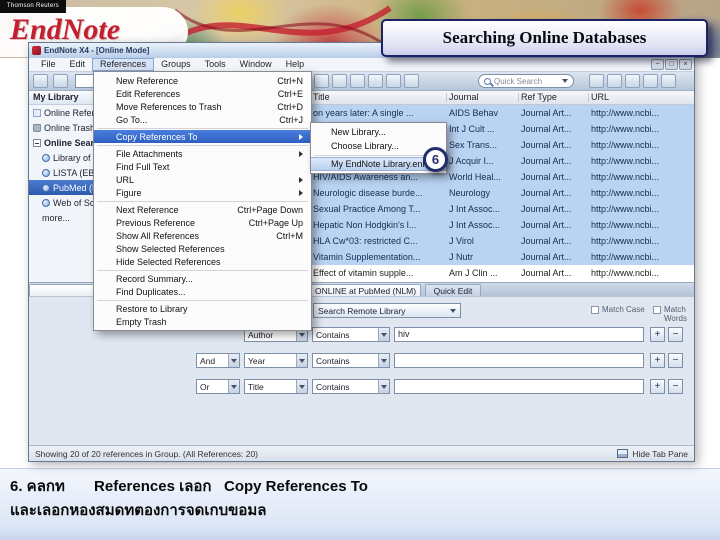 The height and width of the screenshot is (540, 720). I want to click on help-icon, so click(668, 81).